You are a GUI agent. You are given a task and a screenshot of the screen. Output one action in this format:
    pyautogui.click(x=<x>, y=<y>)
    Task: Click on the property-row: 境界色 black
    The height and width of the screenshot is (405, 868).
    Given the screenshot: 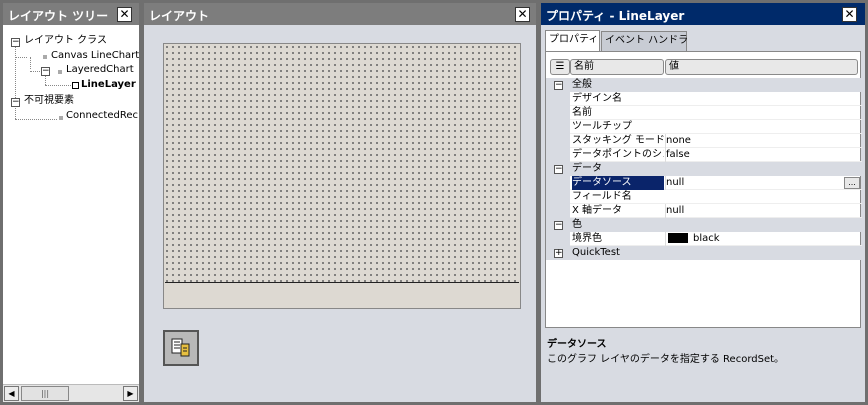 What is the action you would take?
    pyautogui.click(x=704, y=239)
    